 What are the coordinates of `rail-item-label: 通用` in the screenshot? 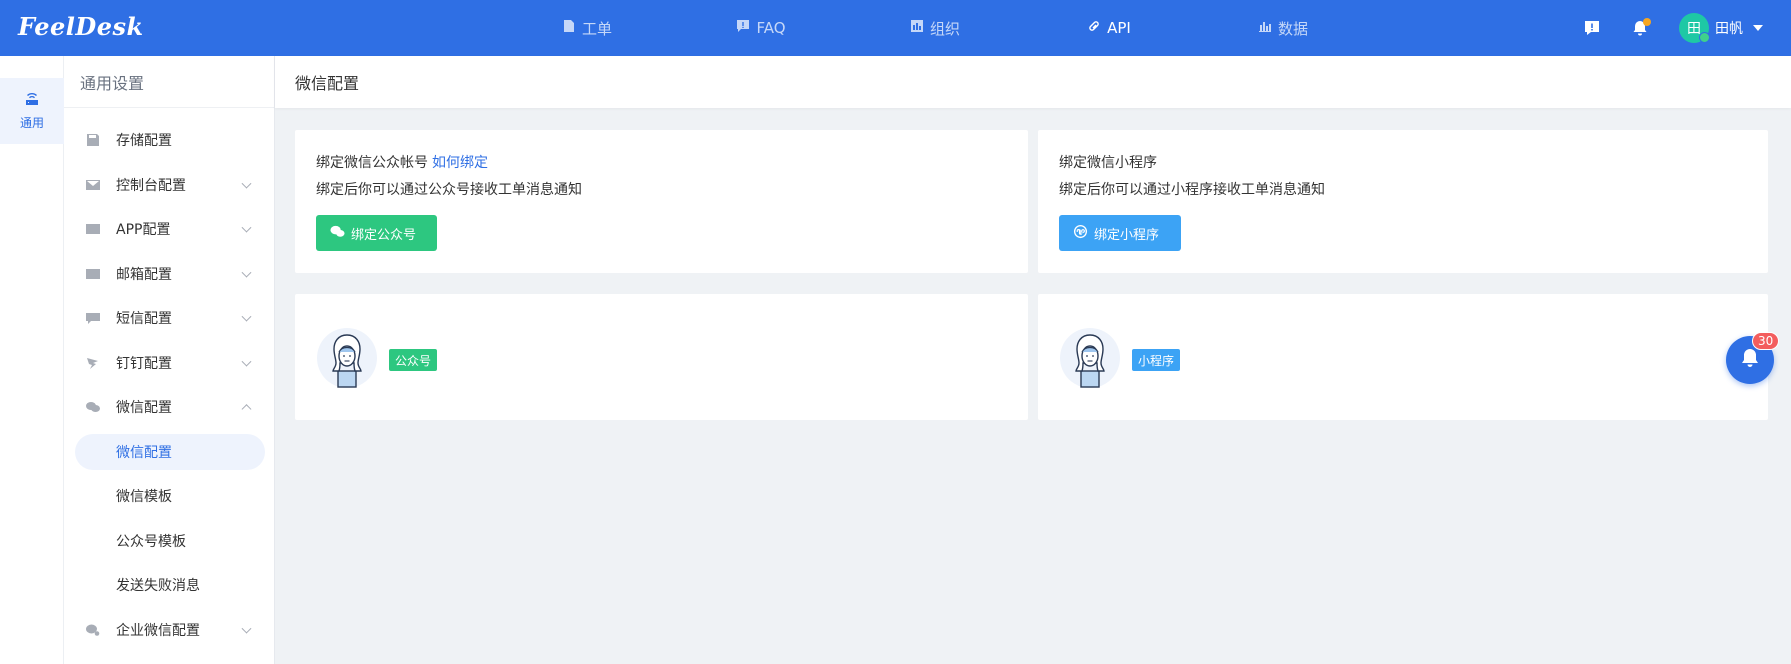 It's located at (31, 123).